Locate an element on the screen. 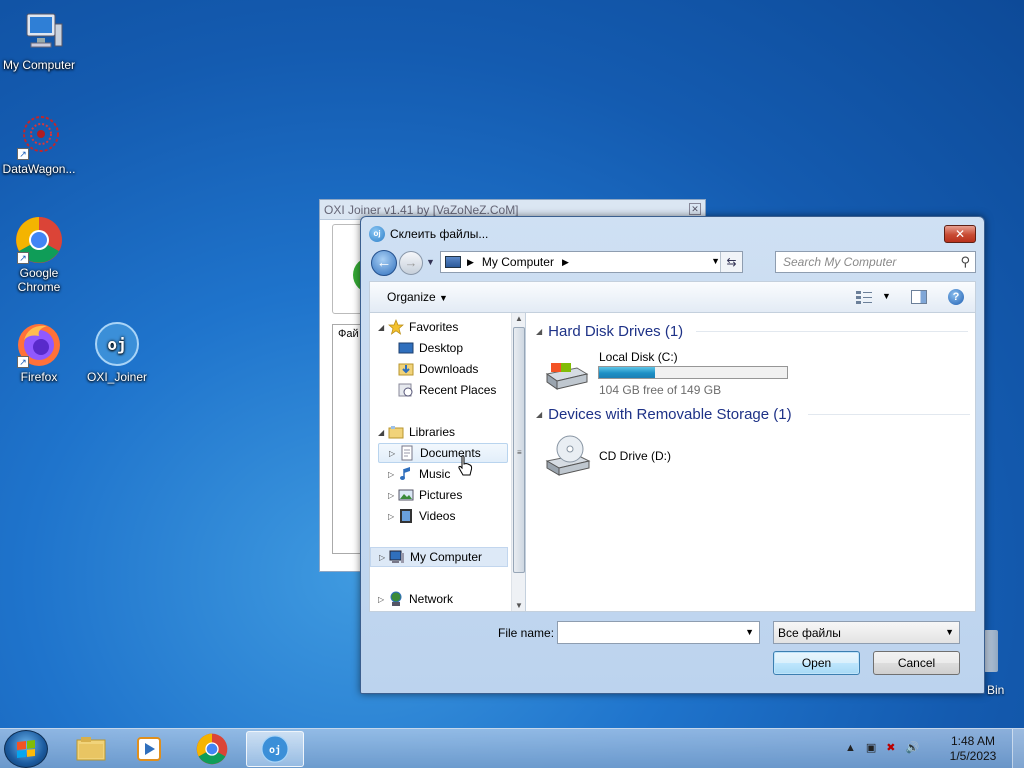  nav-favorites: ◢ Favorites is located at coordinates (418, 327).